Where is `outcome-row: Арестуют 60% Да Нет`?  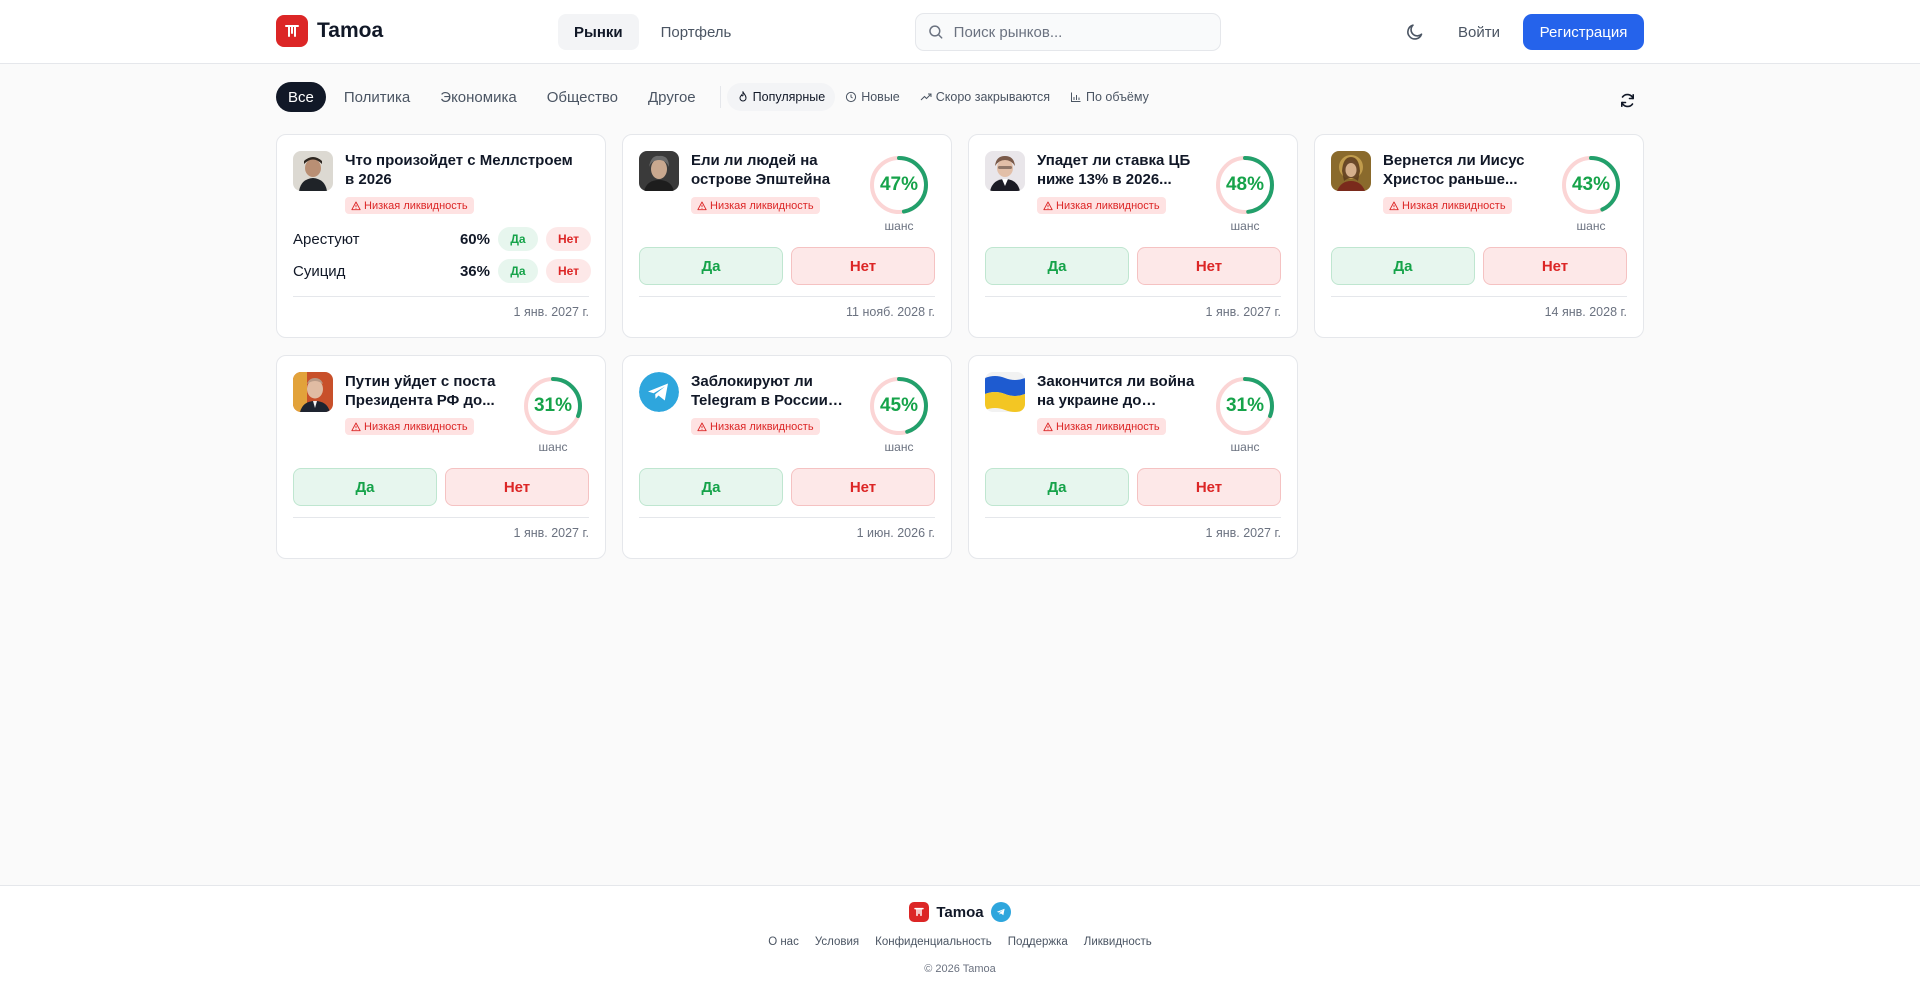
outcome-row: Арестуют 60% Да Нет is located at coordinates (442, 239).